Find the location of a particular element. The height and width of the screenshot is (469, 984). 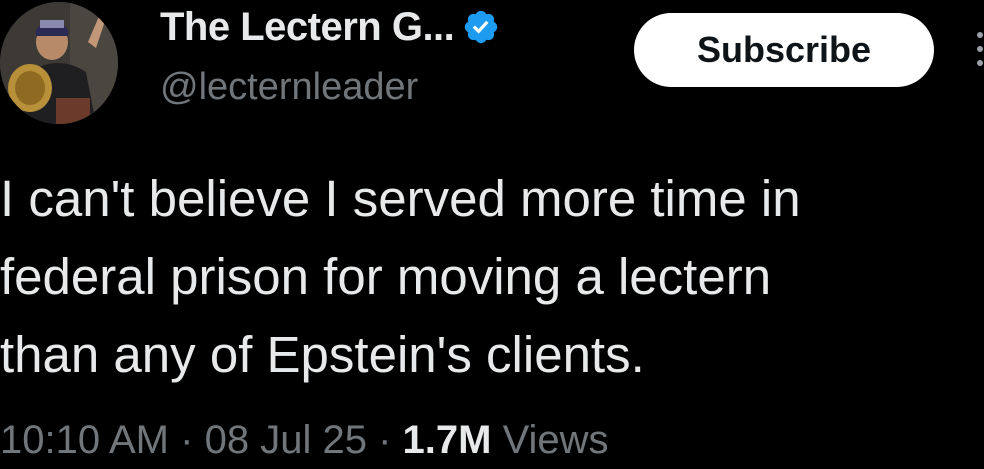

more-options-icon is located at coordinates (979, 50).